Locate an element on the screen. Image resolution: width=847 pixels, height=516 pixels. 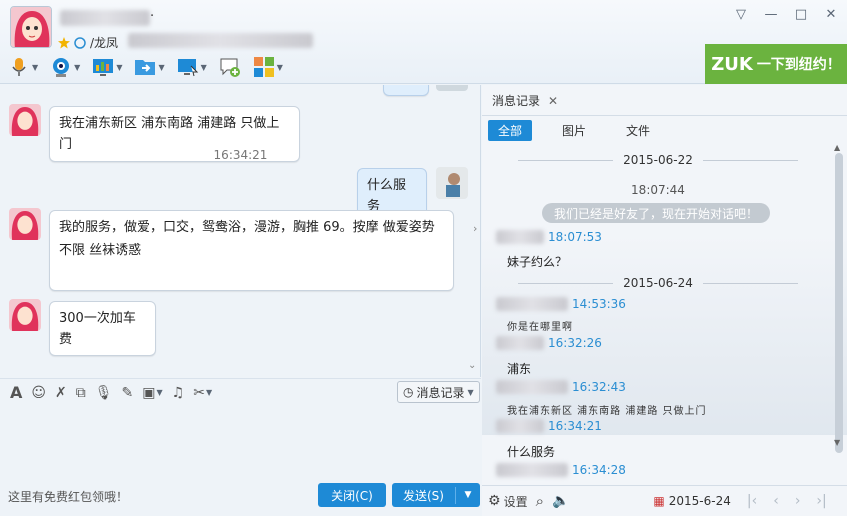
my-avatar is located at coordinates (452, 183).